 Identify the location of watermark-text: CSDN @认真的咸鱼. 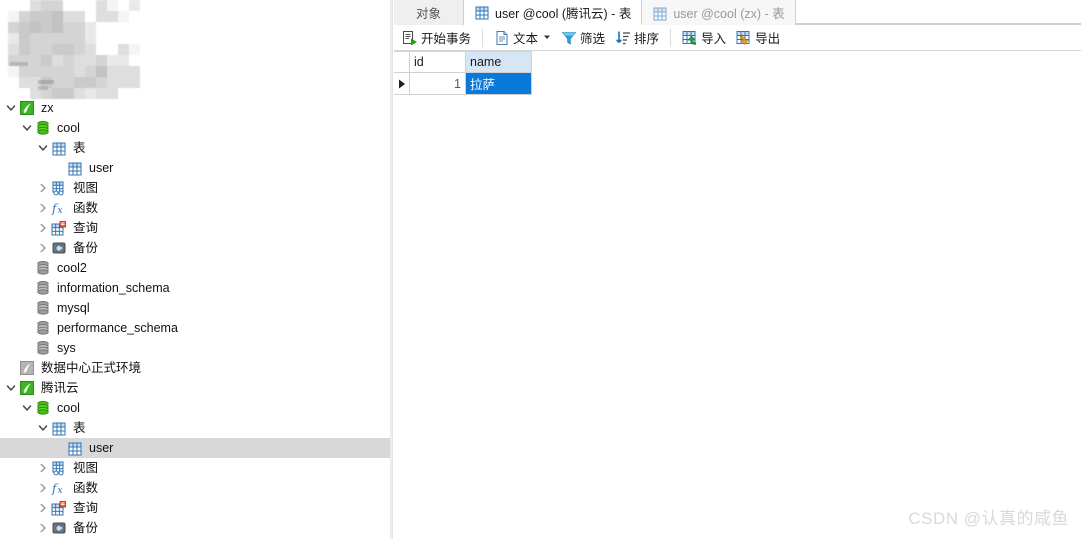
(988, 518).